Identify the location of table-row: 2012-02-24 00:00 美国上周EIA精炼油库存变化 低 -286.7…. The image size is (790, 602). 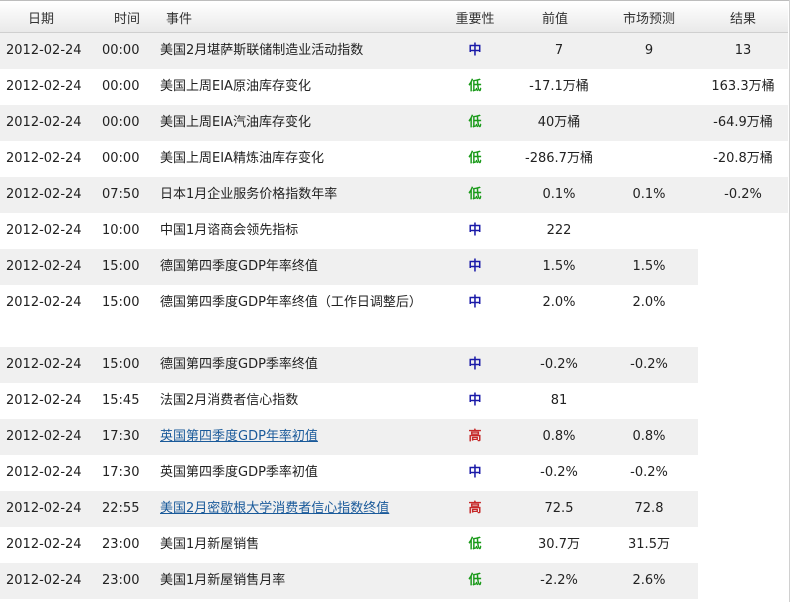
(394, 159).